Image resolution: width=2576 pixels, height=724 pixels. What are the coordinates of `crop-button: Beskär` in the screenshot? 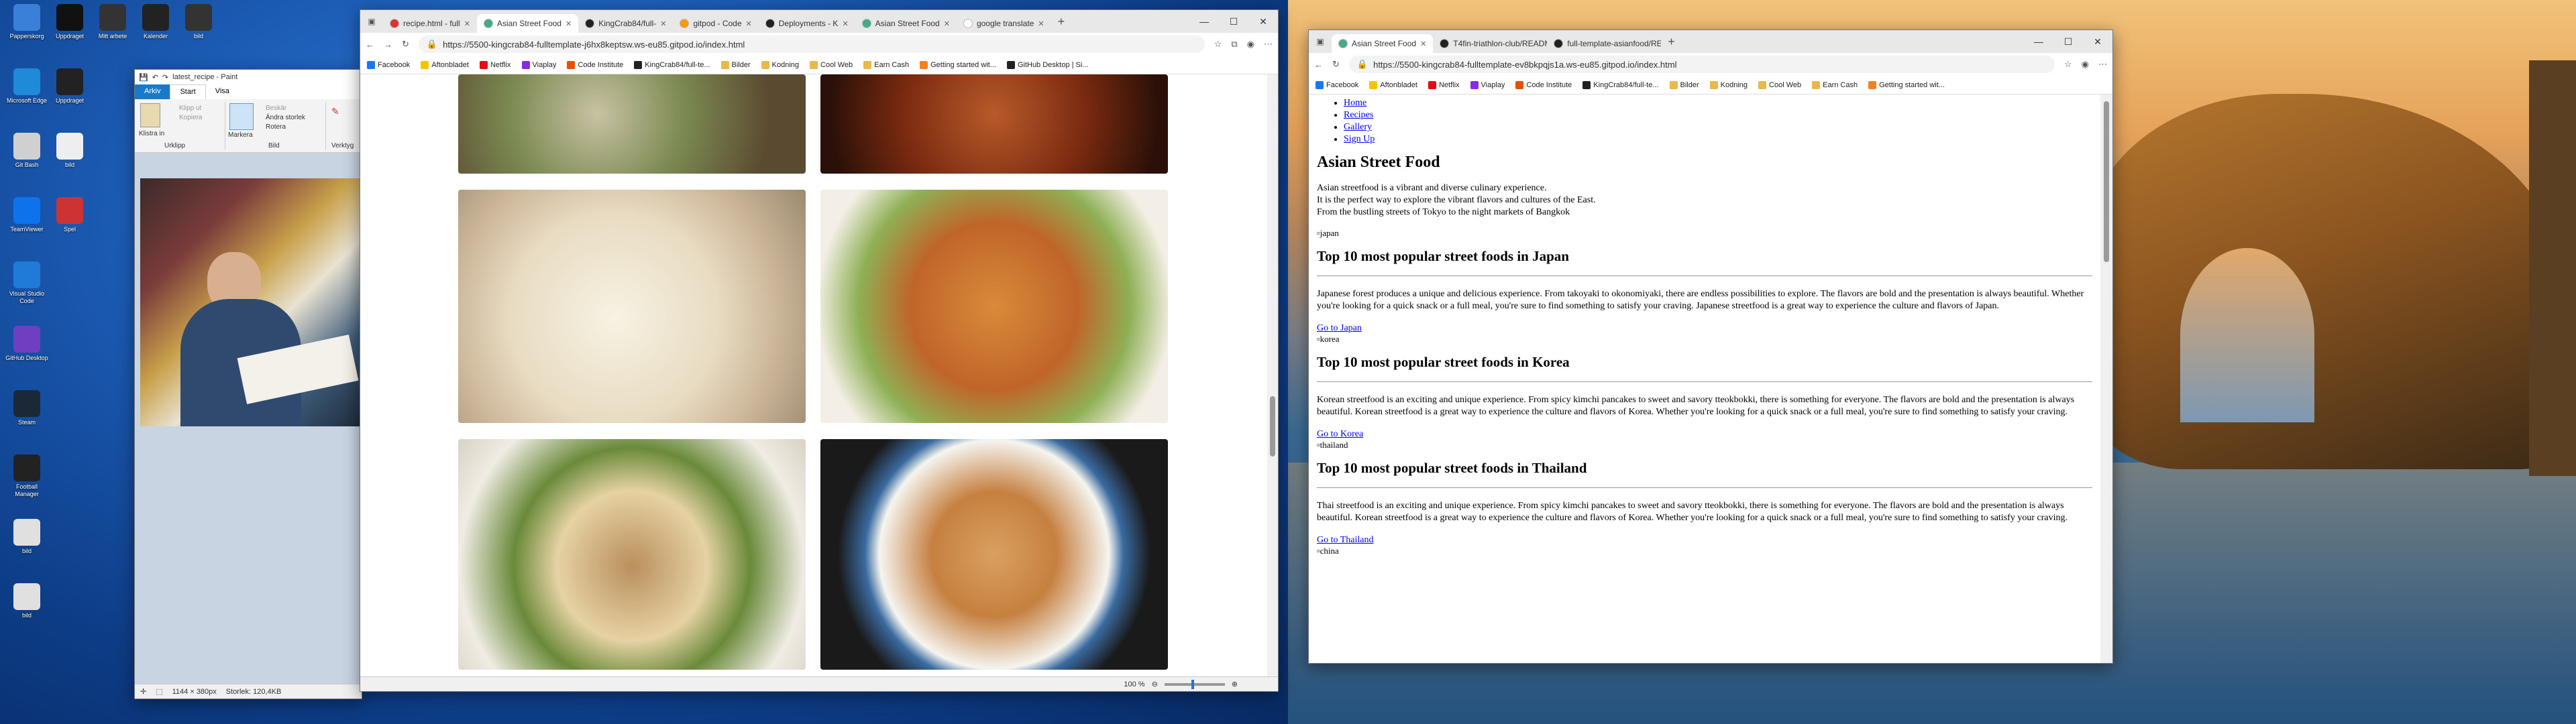 It's located at (276, 108).